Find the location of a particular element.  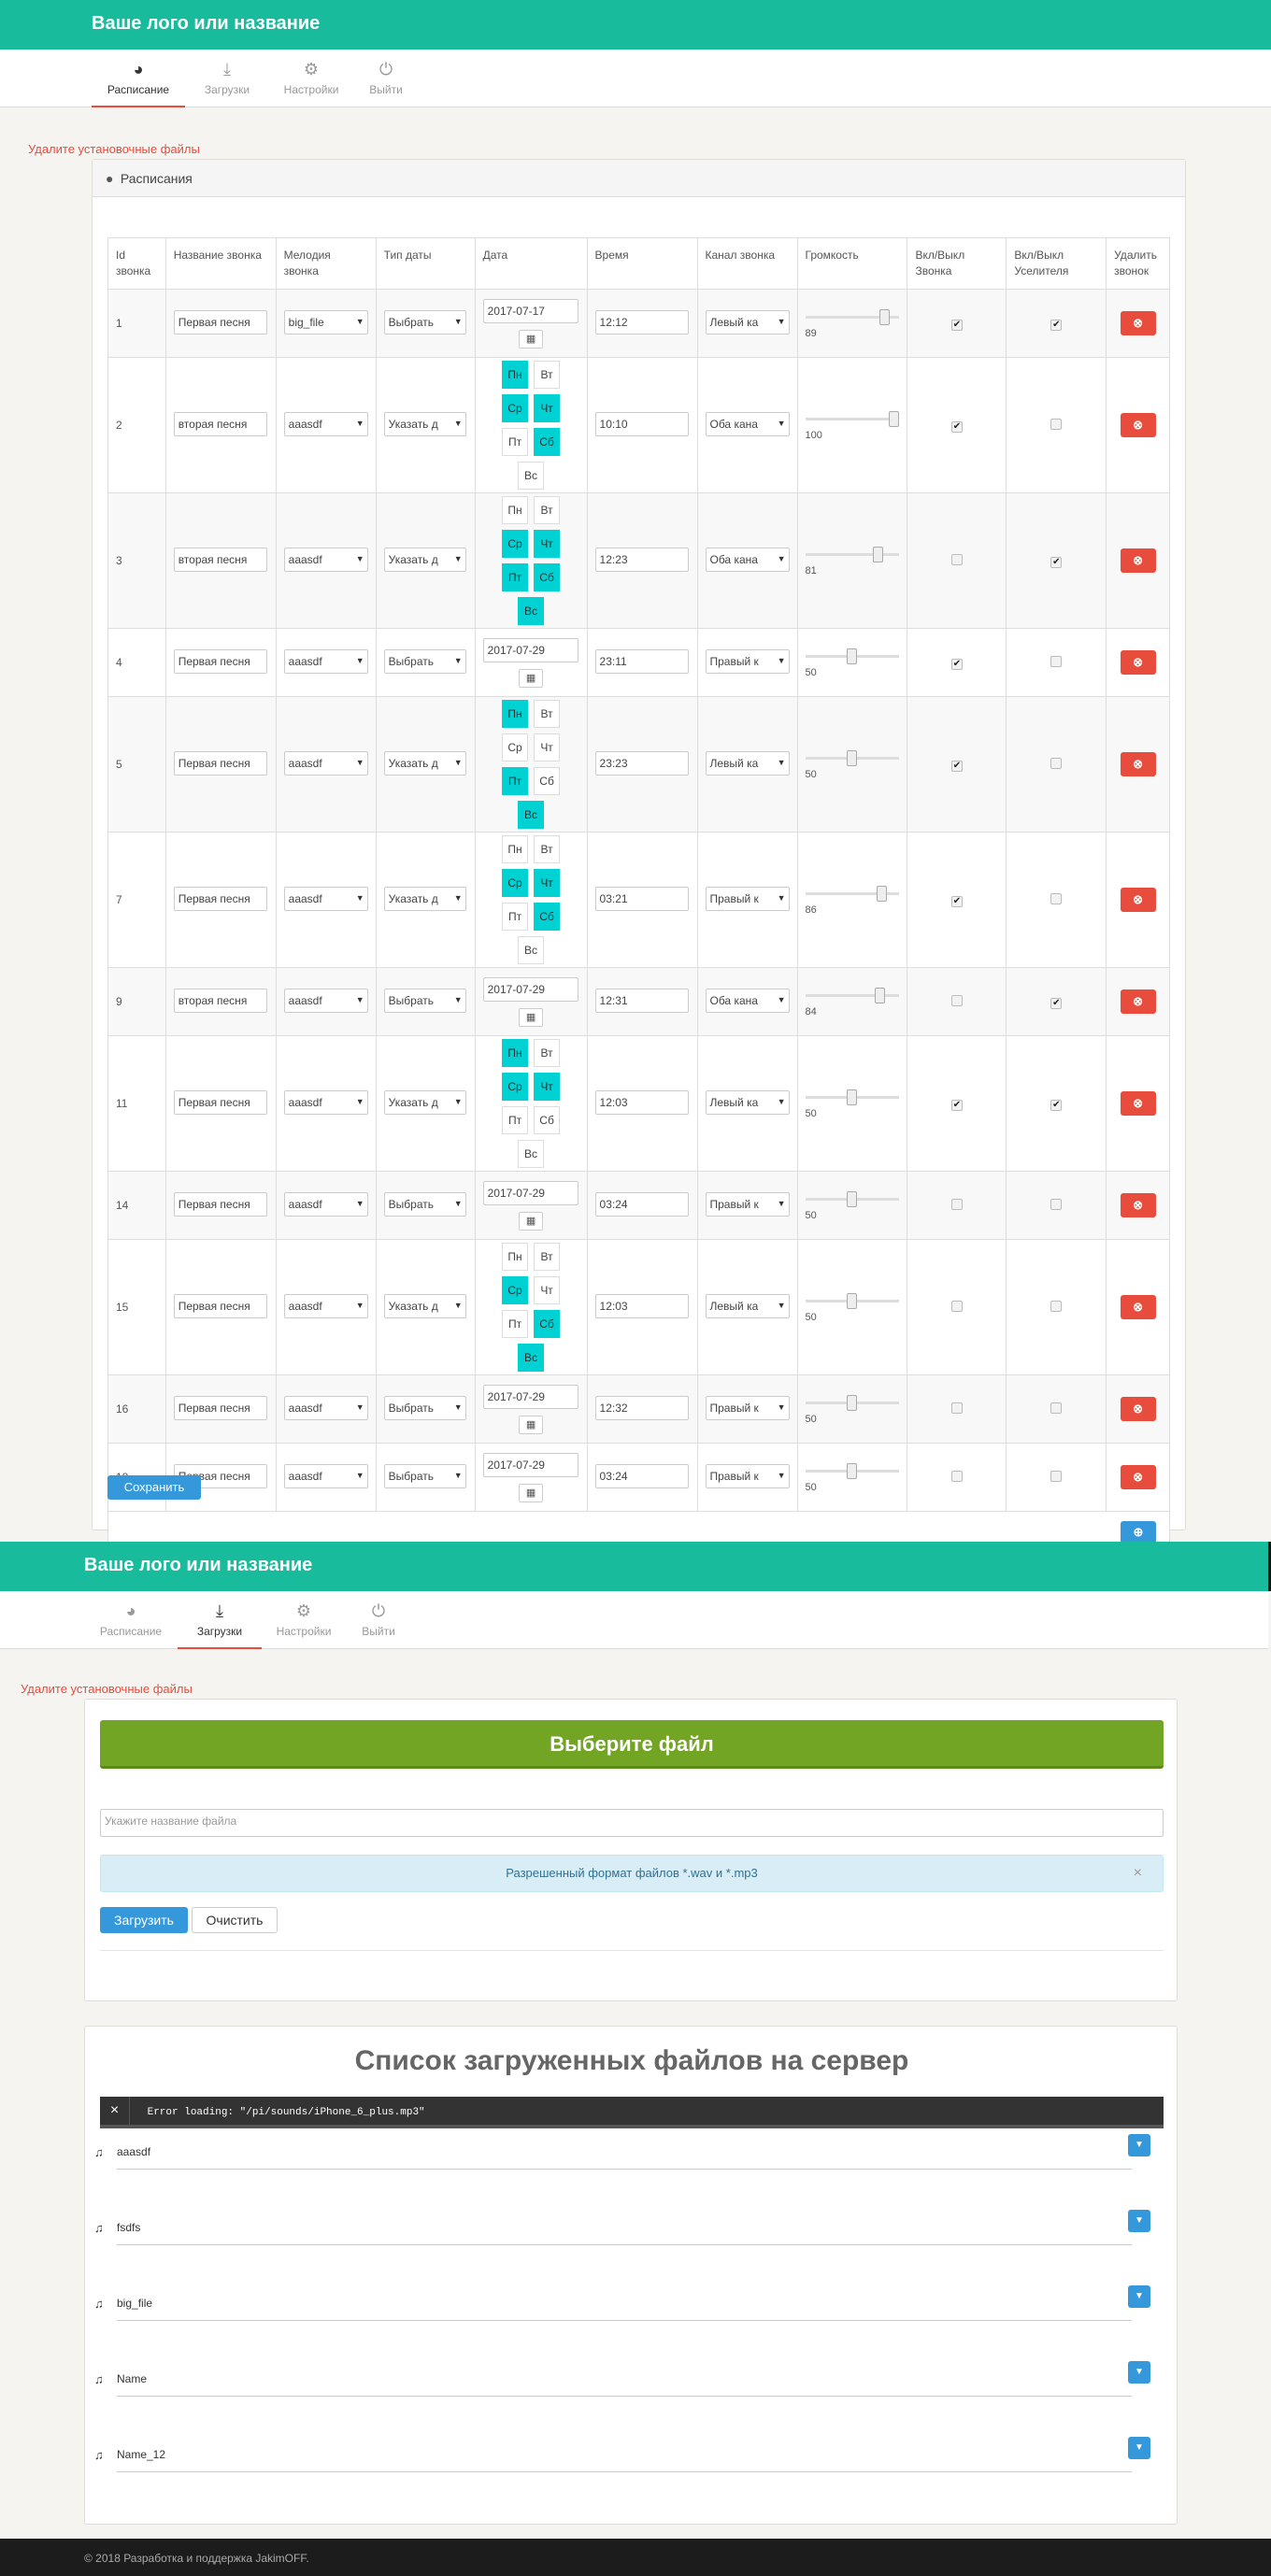

nav-tab-3-2: ⏻ Выйти is located at coordinates (378, 1620).